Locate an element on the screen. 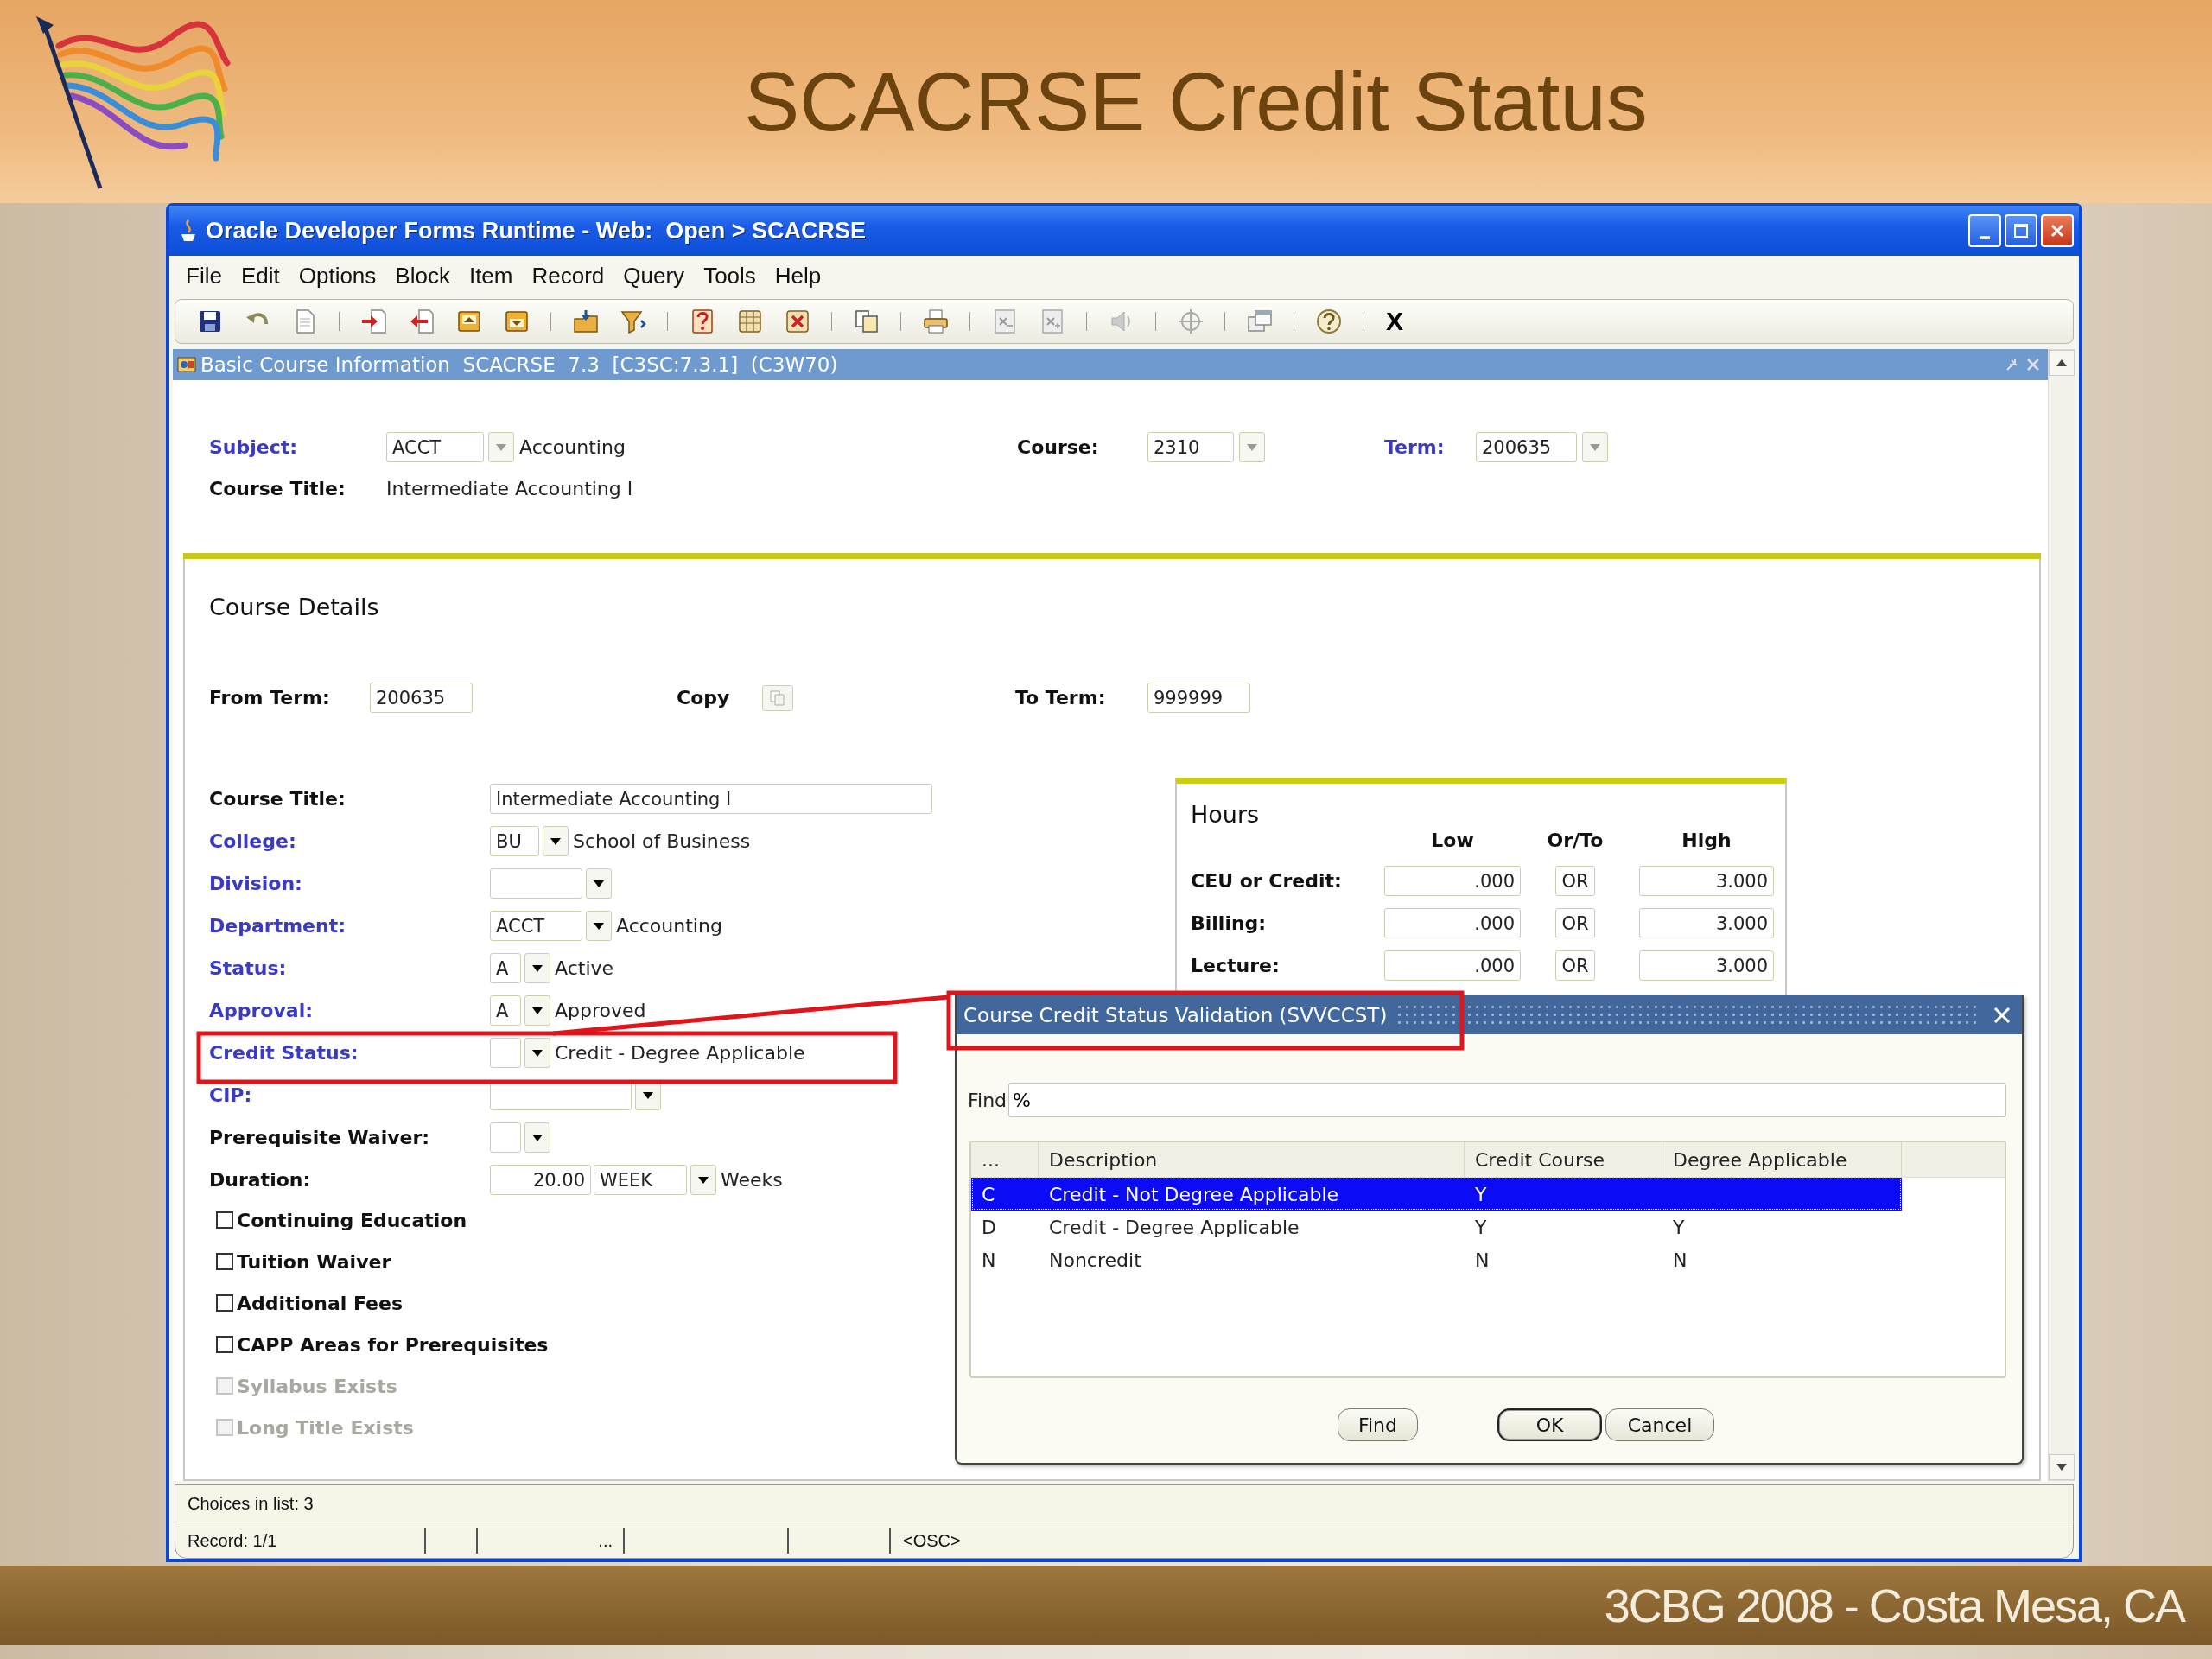  menu-item: Edit is located at coordinates (260, 275).